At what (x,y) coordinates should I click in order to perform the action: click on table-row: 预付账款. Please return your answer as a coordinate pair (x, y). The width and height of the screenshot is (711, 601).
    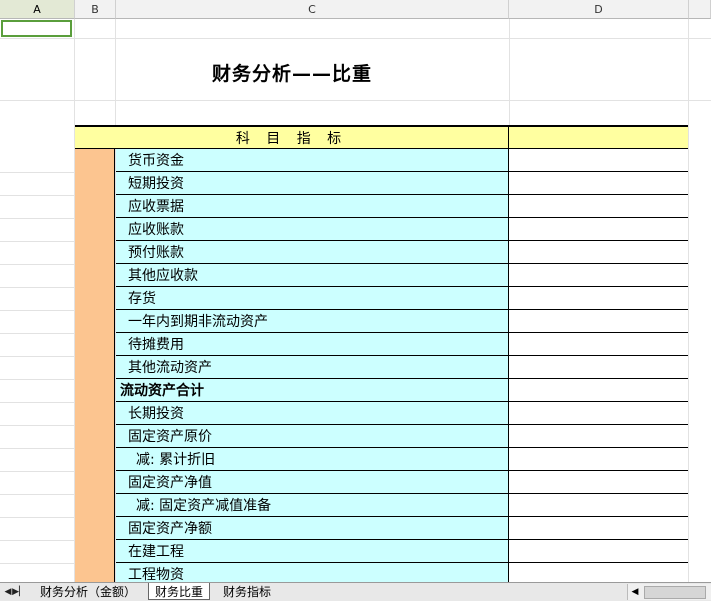
    Looking at the image, I should click on (402, 252).